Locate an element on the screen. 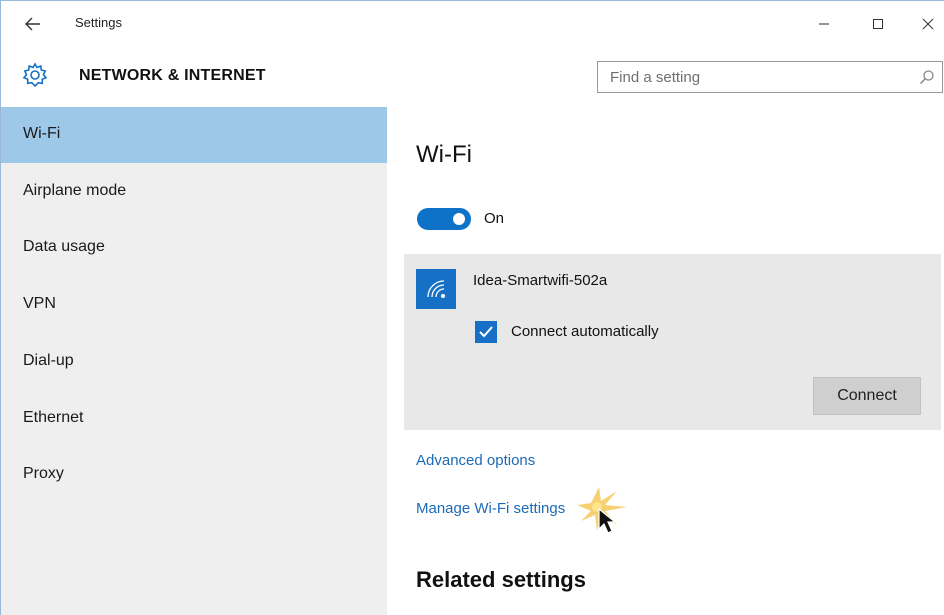  sidebar-item-proxy: Proxy is located at coordinates (194, 475).